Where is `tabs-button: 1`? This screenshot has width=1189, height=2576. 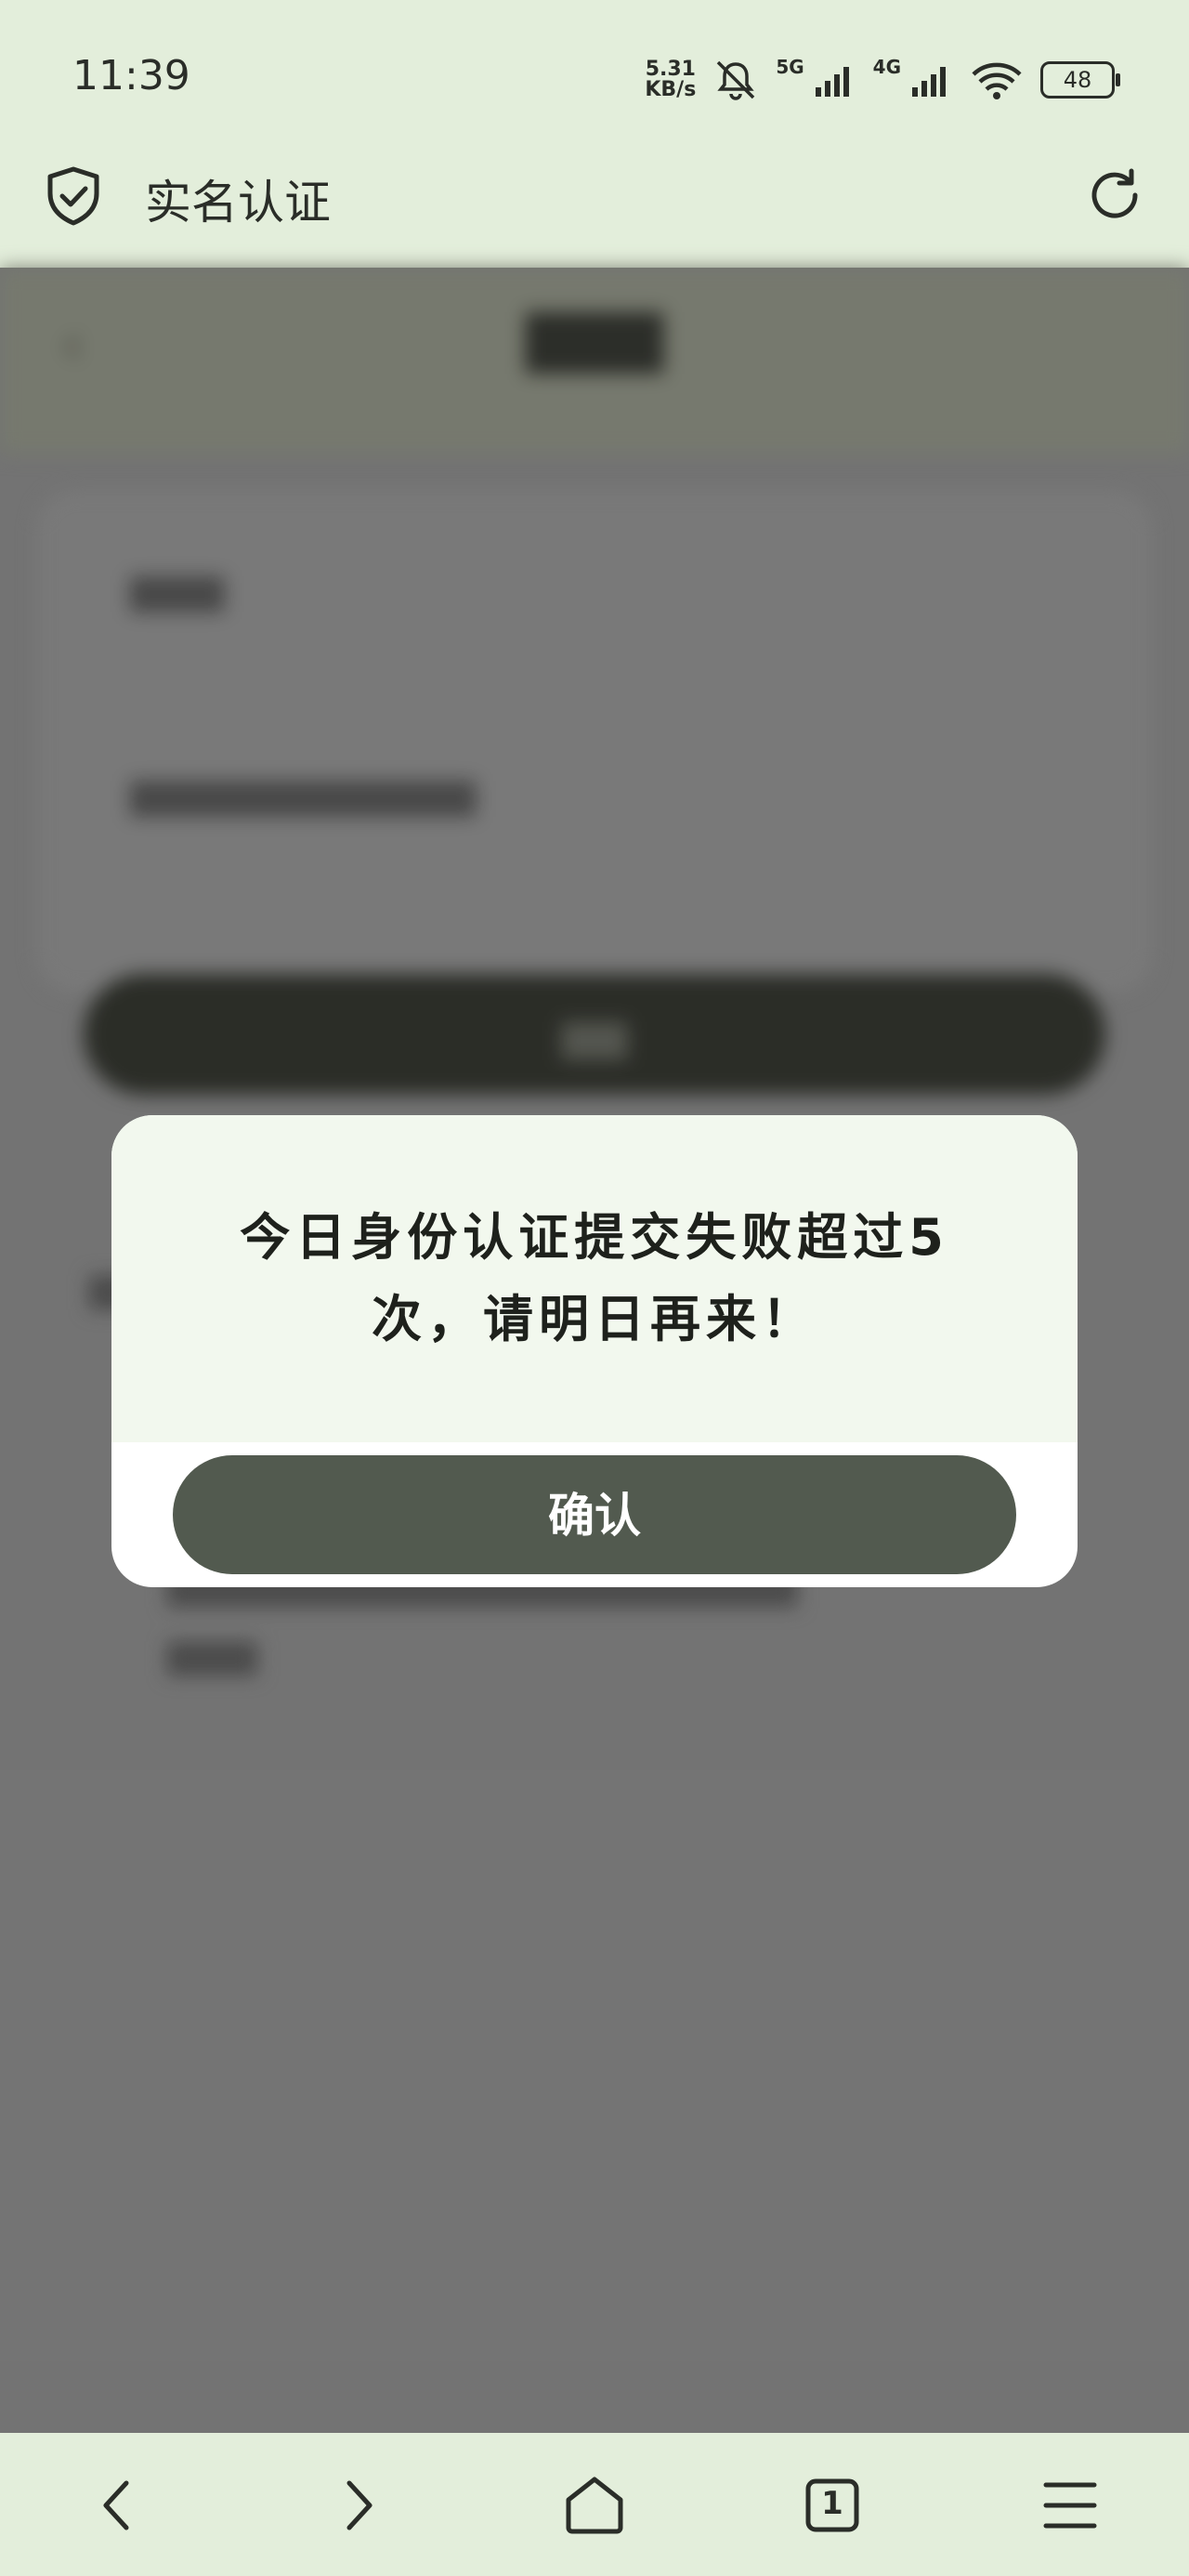 tabs-button: 1 is located at coordinates (832, 2505).